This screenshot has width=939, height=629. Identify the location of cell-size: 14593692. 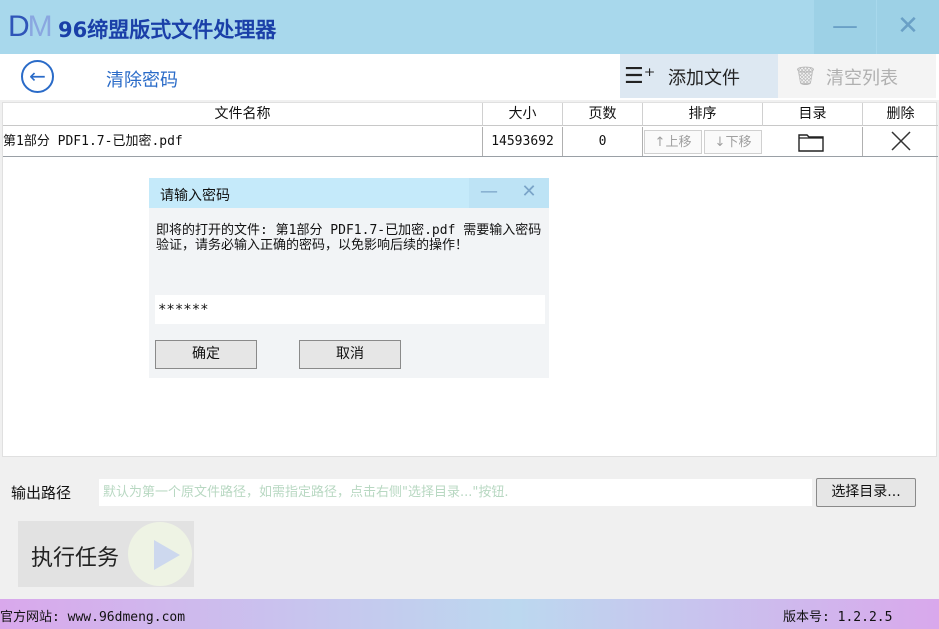
(523, 141).